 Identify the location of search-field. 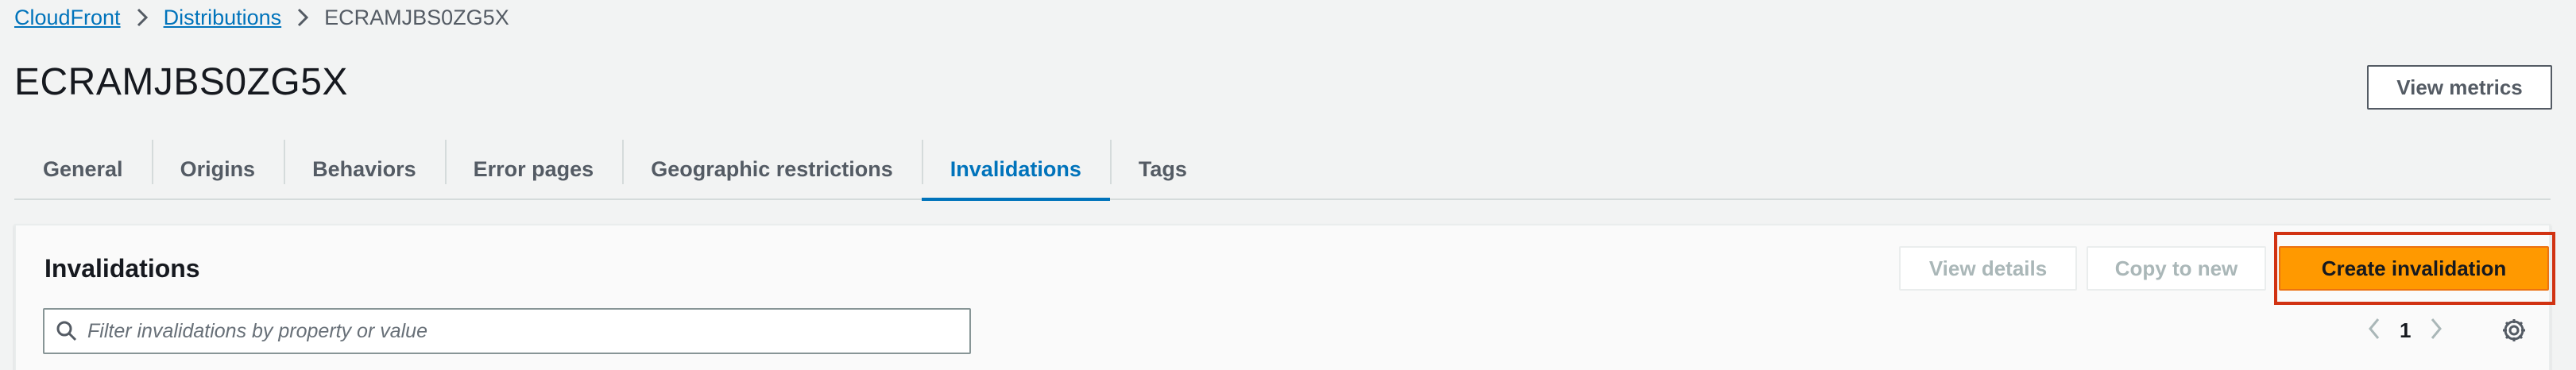
(507, 331).